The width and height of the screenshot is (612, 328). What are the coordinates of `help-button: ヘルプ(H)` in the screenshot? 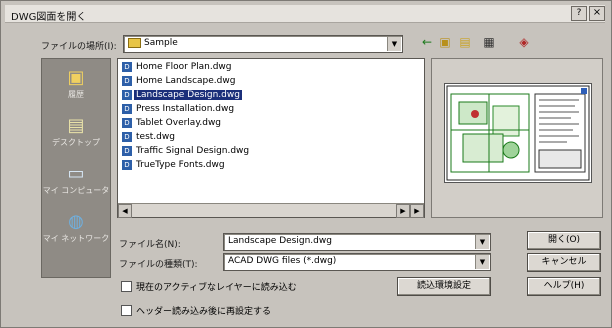 It's located at (564, 286).